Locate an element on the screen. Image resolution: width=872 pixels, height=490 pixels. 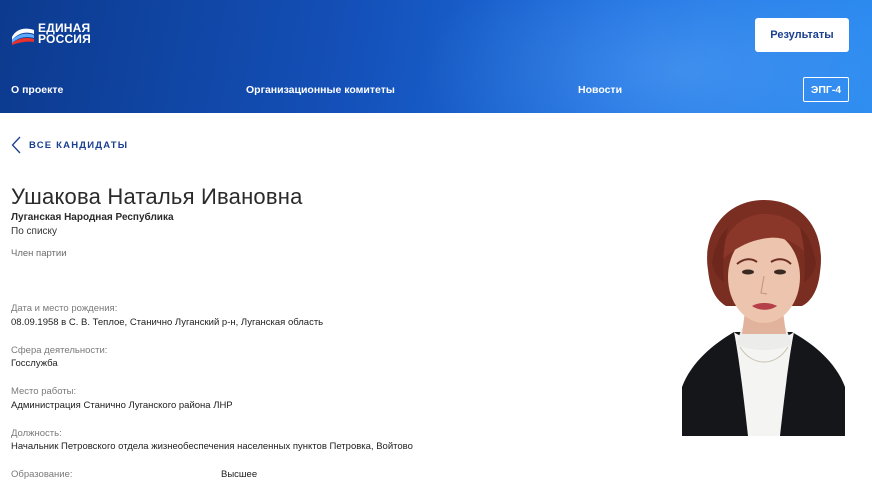
candidate-name: Ушакова Наталья Ивановна is located at coordinates (157, 196).